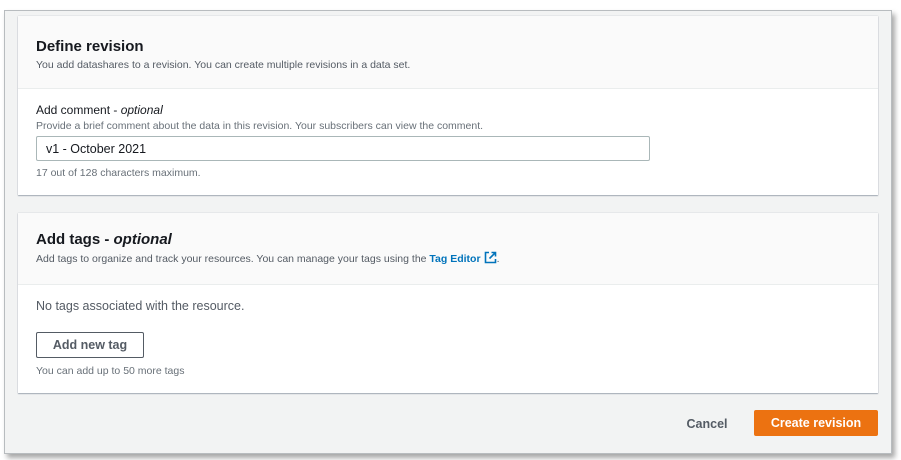 This screenshot has width=901, height=460. What do you see at coordinates (75, 239) in the screenshot?
I see `add-tags-title-text: Add tags -` at bounding box center [75, 239].